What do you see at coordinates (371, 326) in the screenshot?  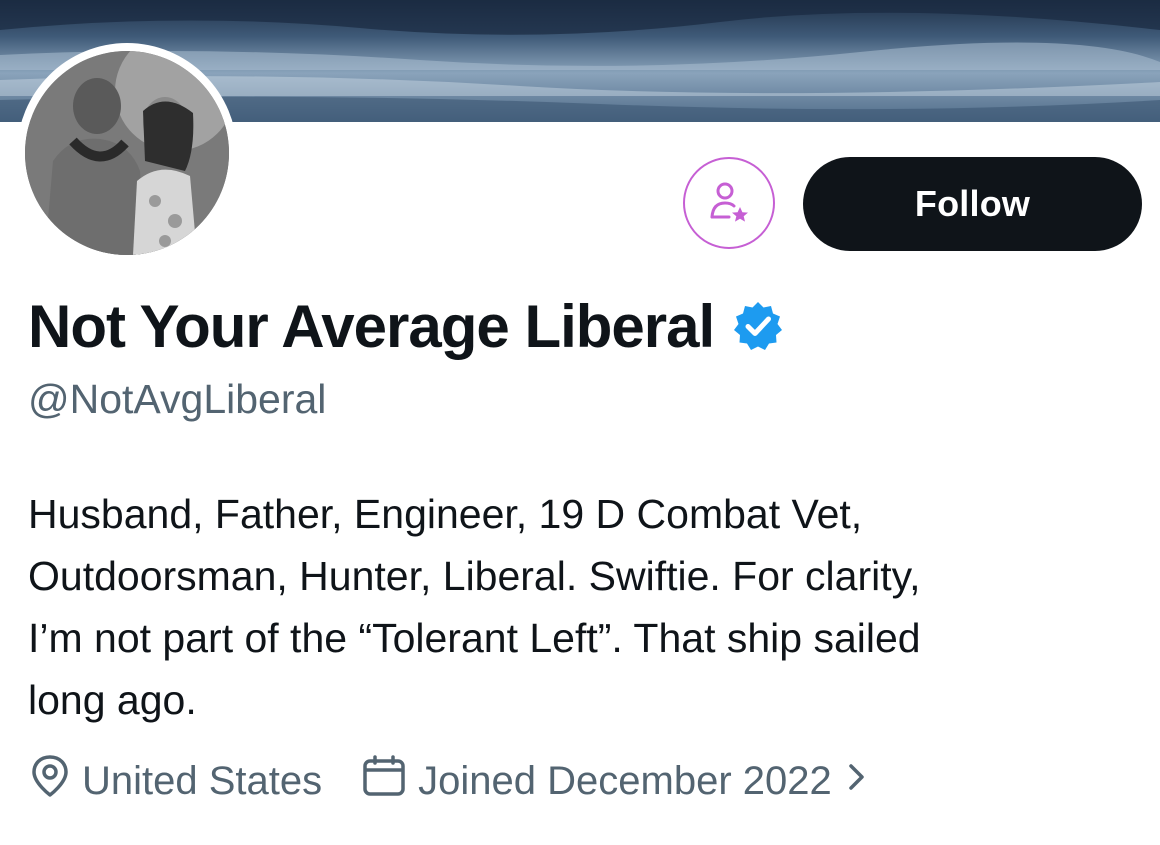 I see `display-name: Not Your Average Liberal` at bounding box center [371, 326].